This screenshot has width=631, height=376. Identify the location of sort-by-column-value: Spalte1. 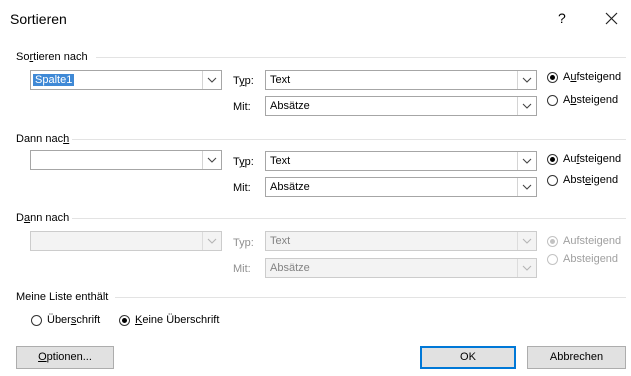
(54, 80).